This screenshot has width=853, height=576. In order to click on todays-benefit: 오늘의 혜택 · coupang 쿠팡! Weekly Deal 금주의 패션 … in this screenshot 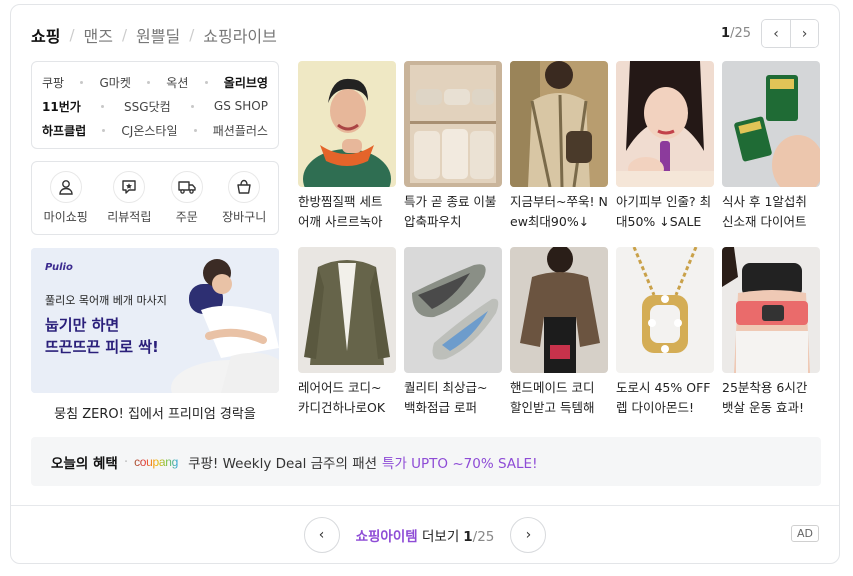, I will do `click(426, 461)`.